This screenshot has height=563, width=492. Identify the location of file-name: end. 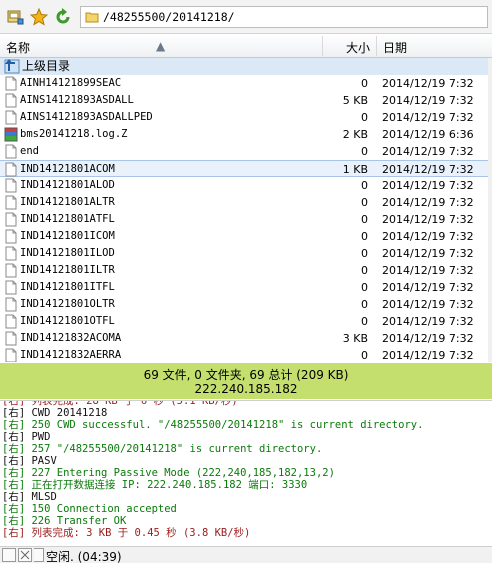
(29, 151).